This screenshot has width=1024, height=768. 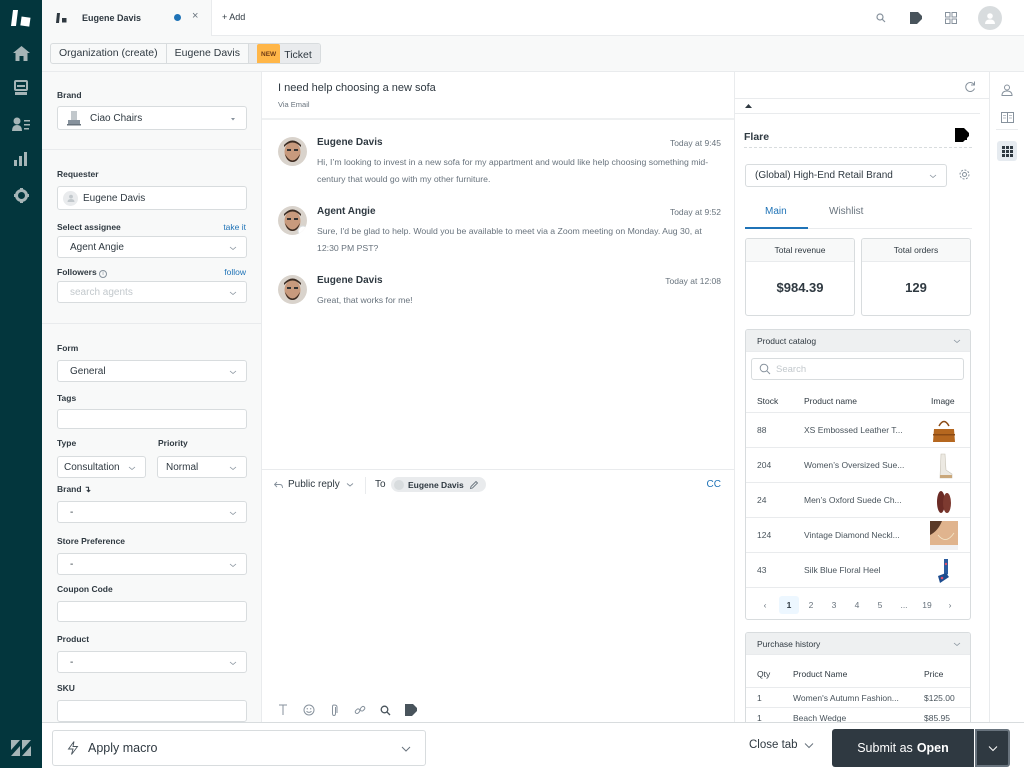 What do you see at coordinates (781, 745) in the screenshot?
I see `close-tab-button: Close tab` at bounding box center [781, 745].